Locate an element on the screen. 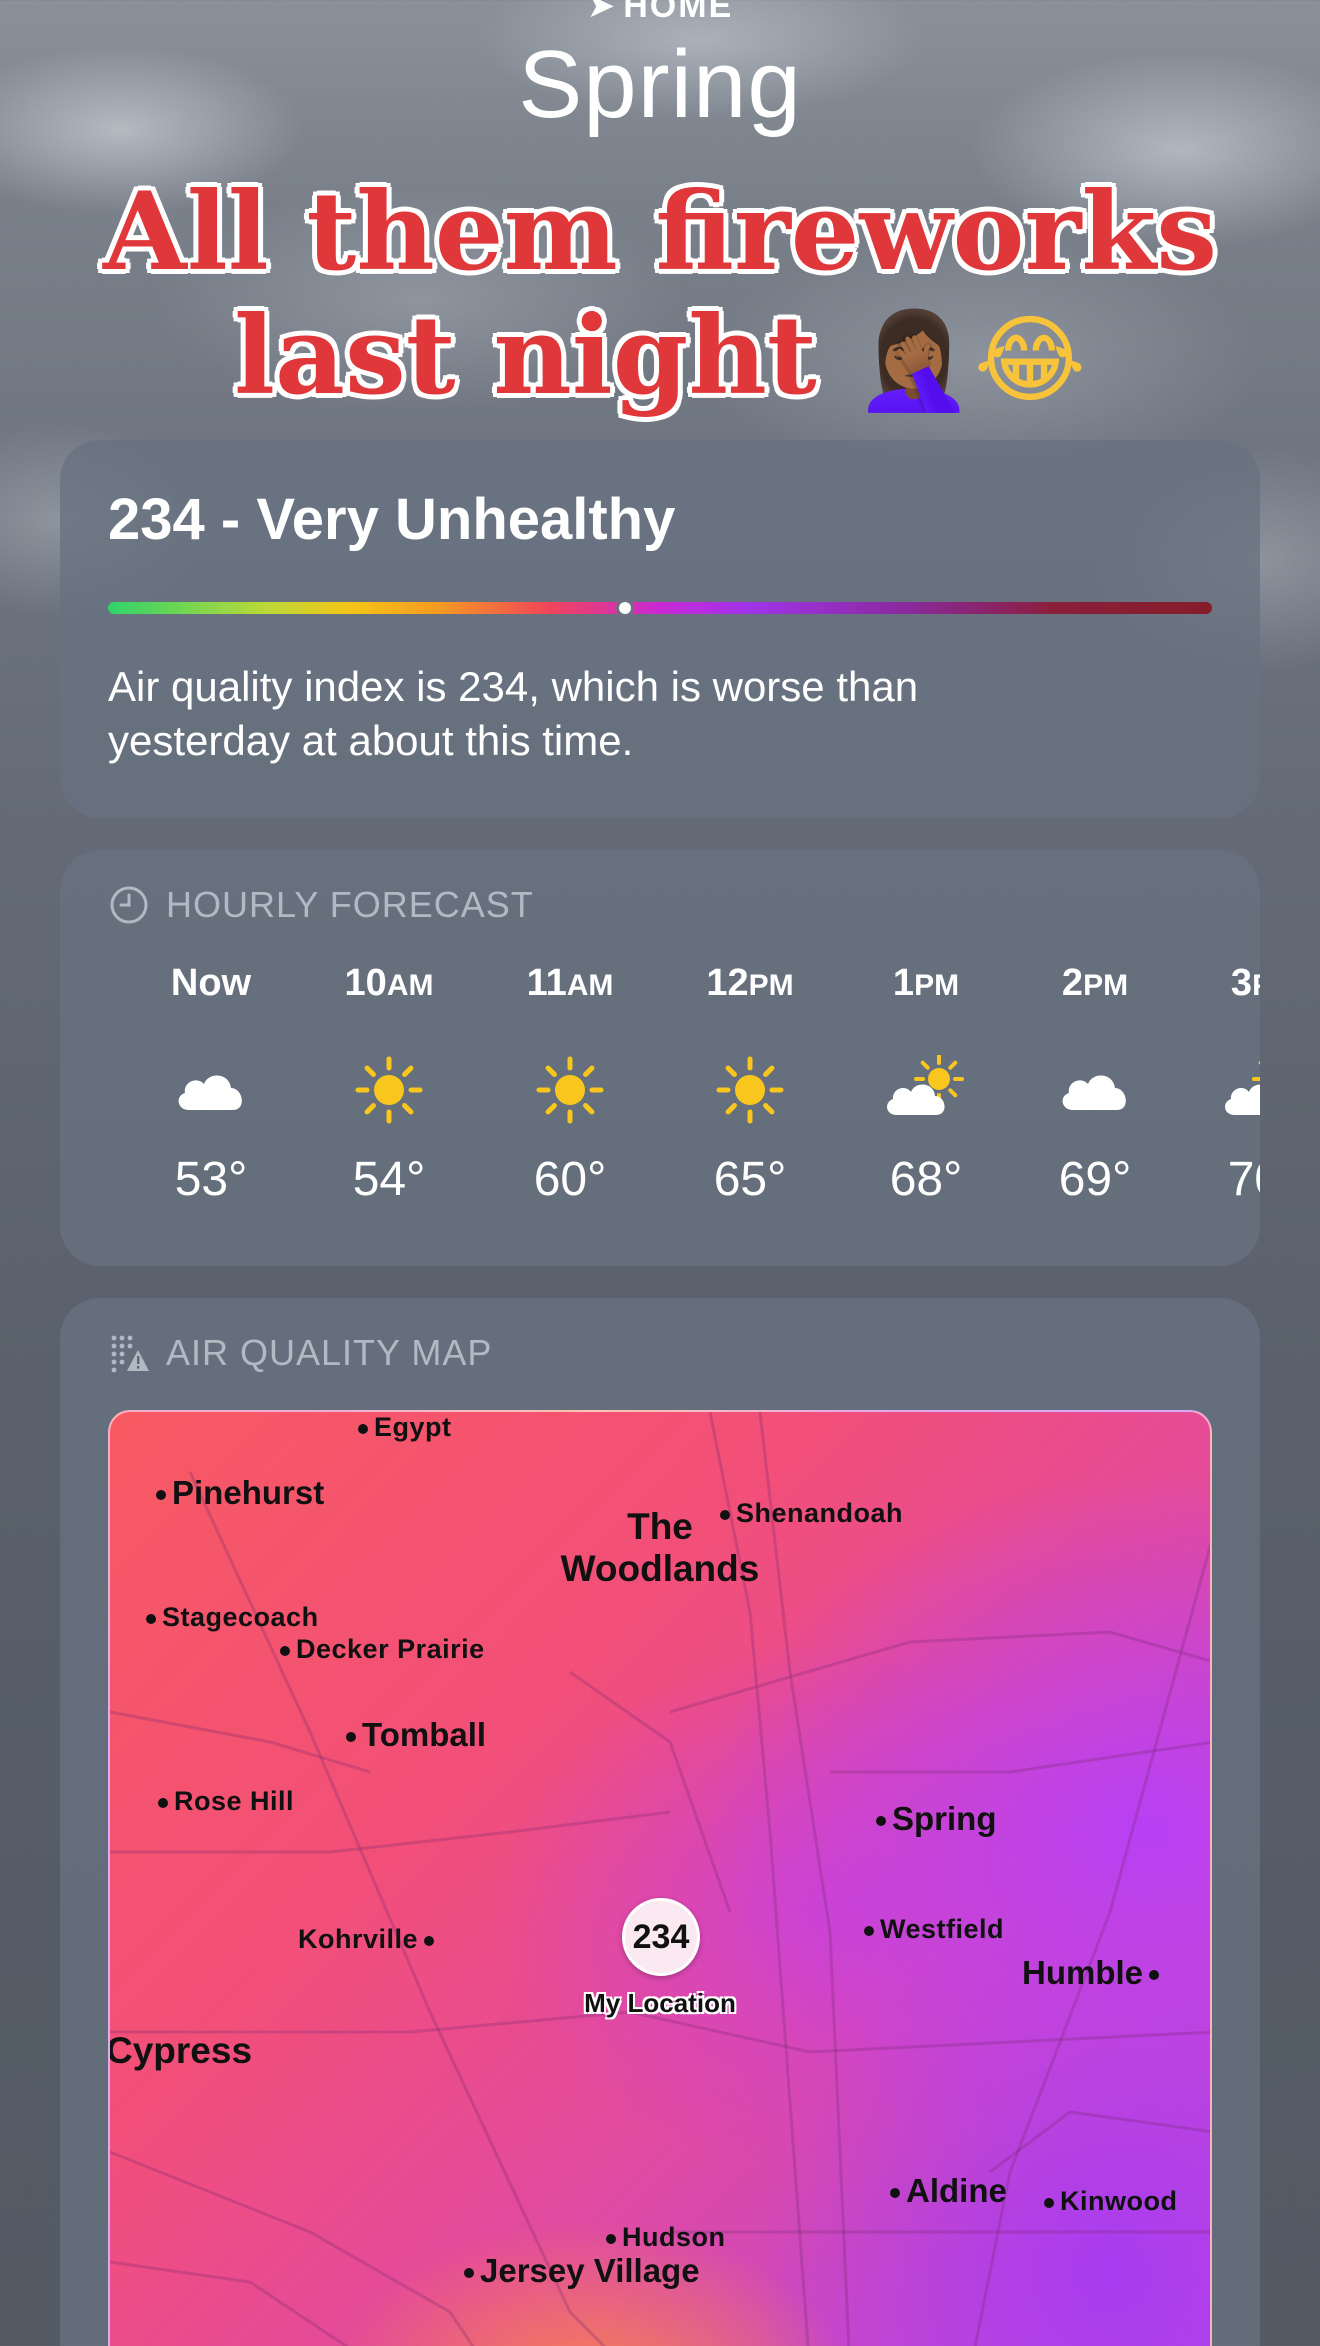 This screenshot has width=1320, height=2346. hourly-time: 1PM is located at coordinates (926, 989).